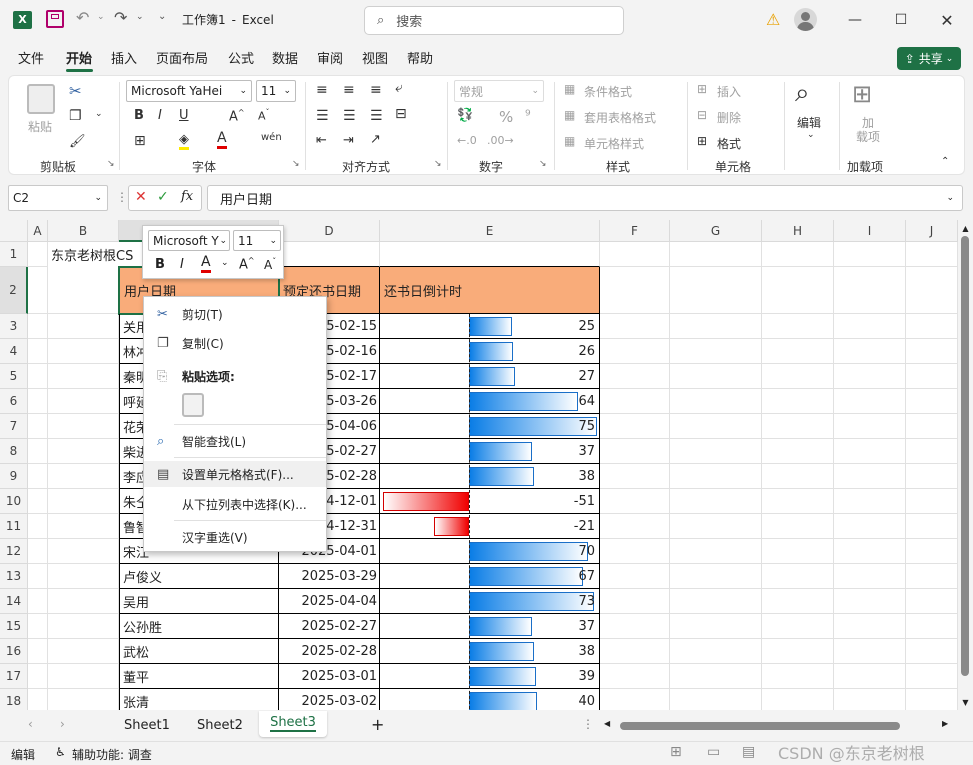 This screenshot has width=973, height=765. Describe the element at coordinates (225, 263) in the screenshot. I see `mini-font-color-dropdown-icon: ⌄` at that location.